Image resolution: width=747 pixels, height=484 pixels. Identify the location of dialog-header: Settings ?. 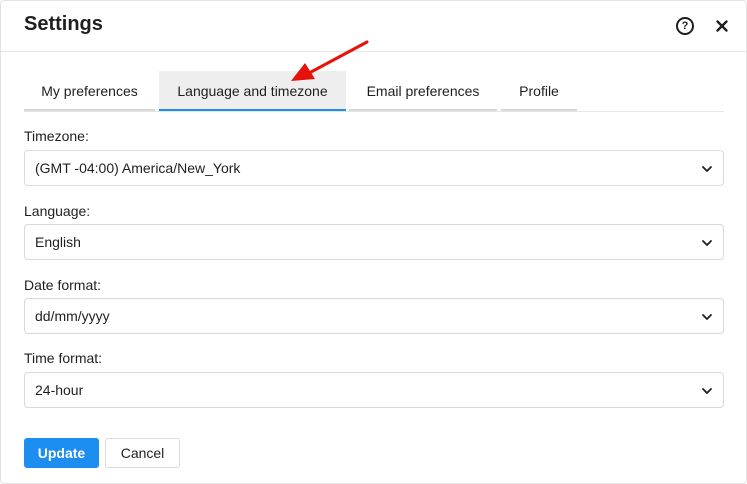
(373, 26).